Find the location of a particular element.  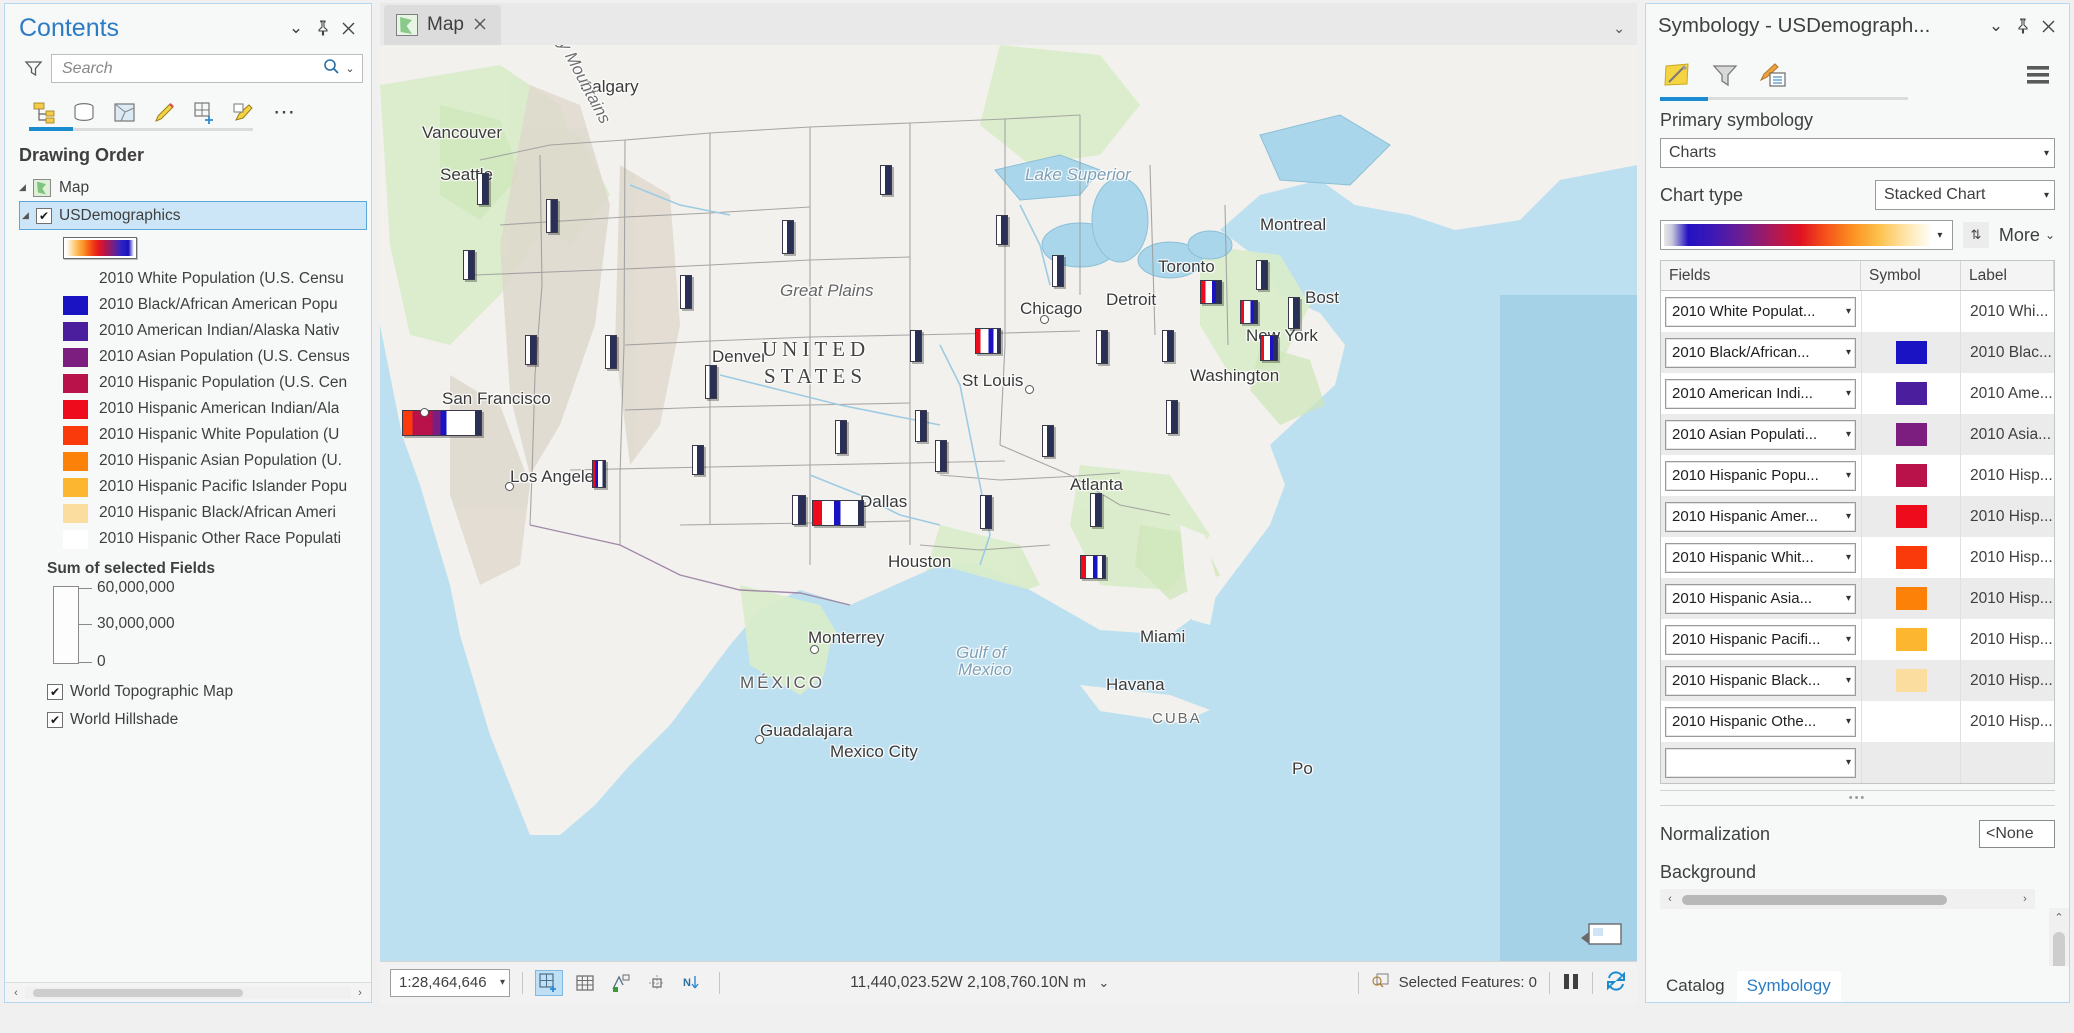

pause-icon is located at coordinates (1571, 983).